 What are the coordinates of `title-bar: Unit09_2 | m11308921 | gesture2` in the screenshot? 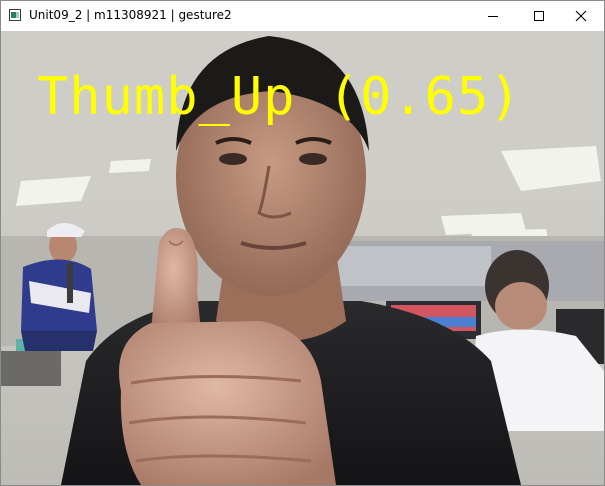 It's located at (302, 16).